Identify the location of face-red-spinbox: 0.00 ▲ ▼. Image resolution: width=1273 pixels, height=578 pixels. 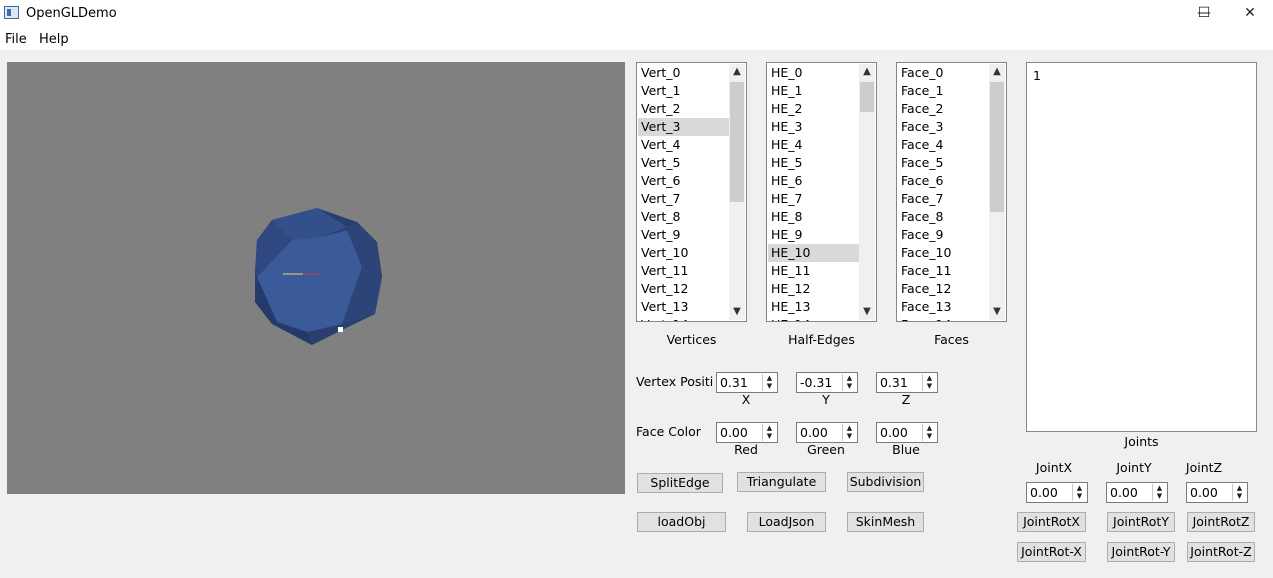
(747, 432).